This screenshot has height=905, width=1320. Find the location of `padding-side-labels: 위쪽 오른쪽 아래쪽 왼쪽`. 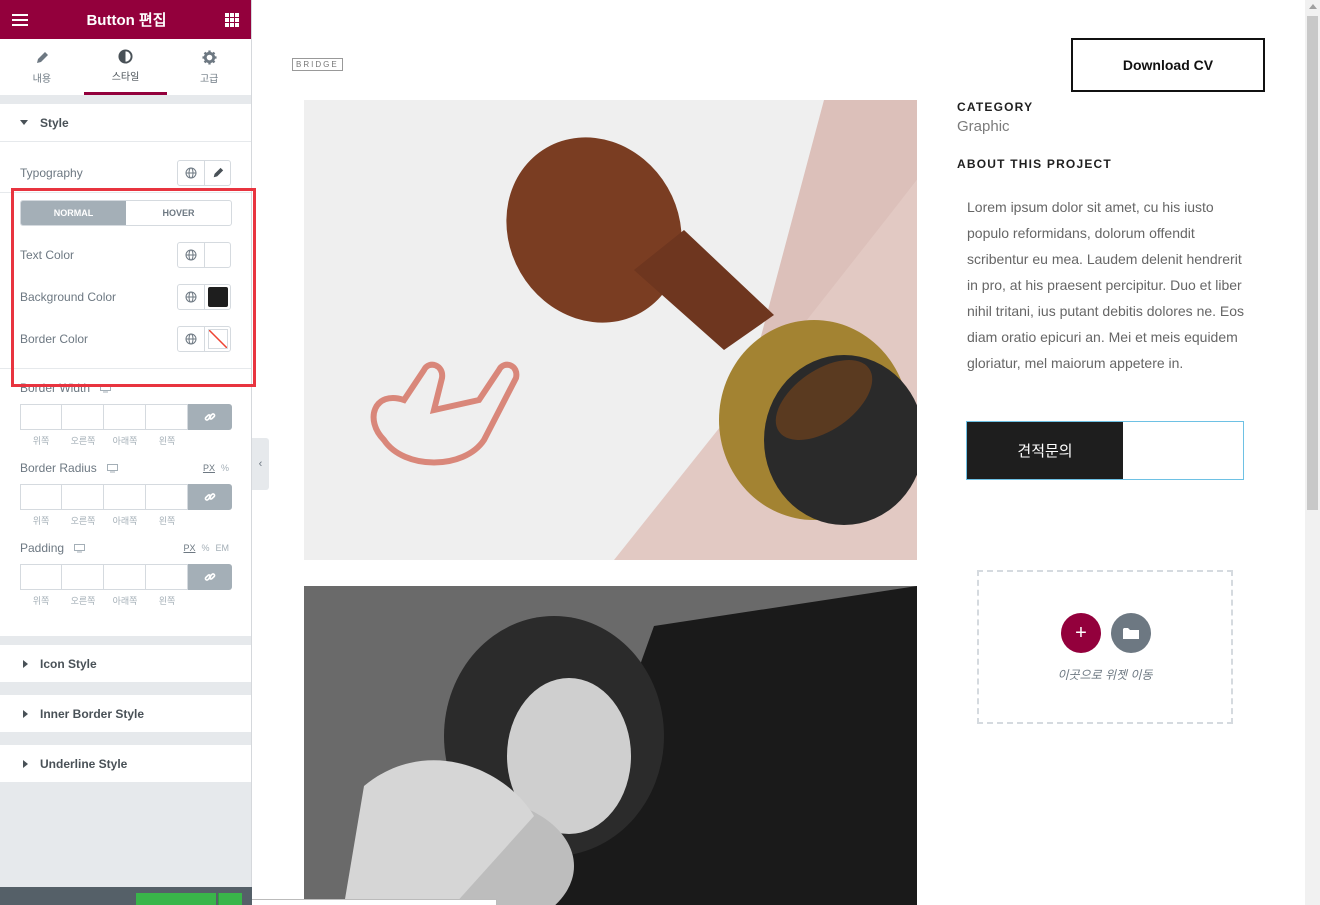

padding-side-labels: 위쪽 오른쪽 아래쪽 왼쪽 is located at coordinates (104, 601).